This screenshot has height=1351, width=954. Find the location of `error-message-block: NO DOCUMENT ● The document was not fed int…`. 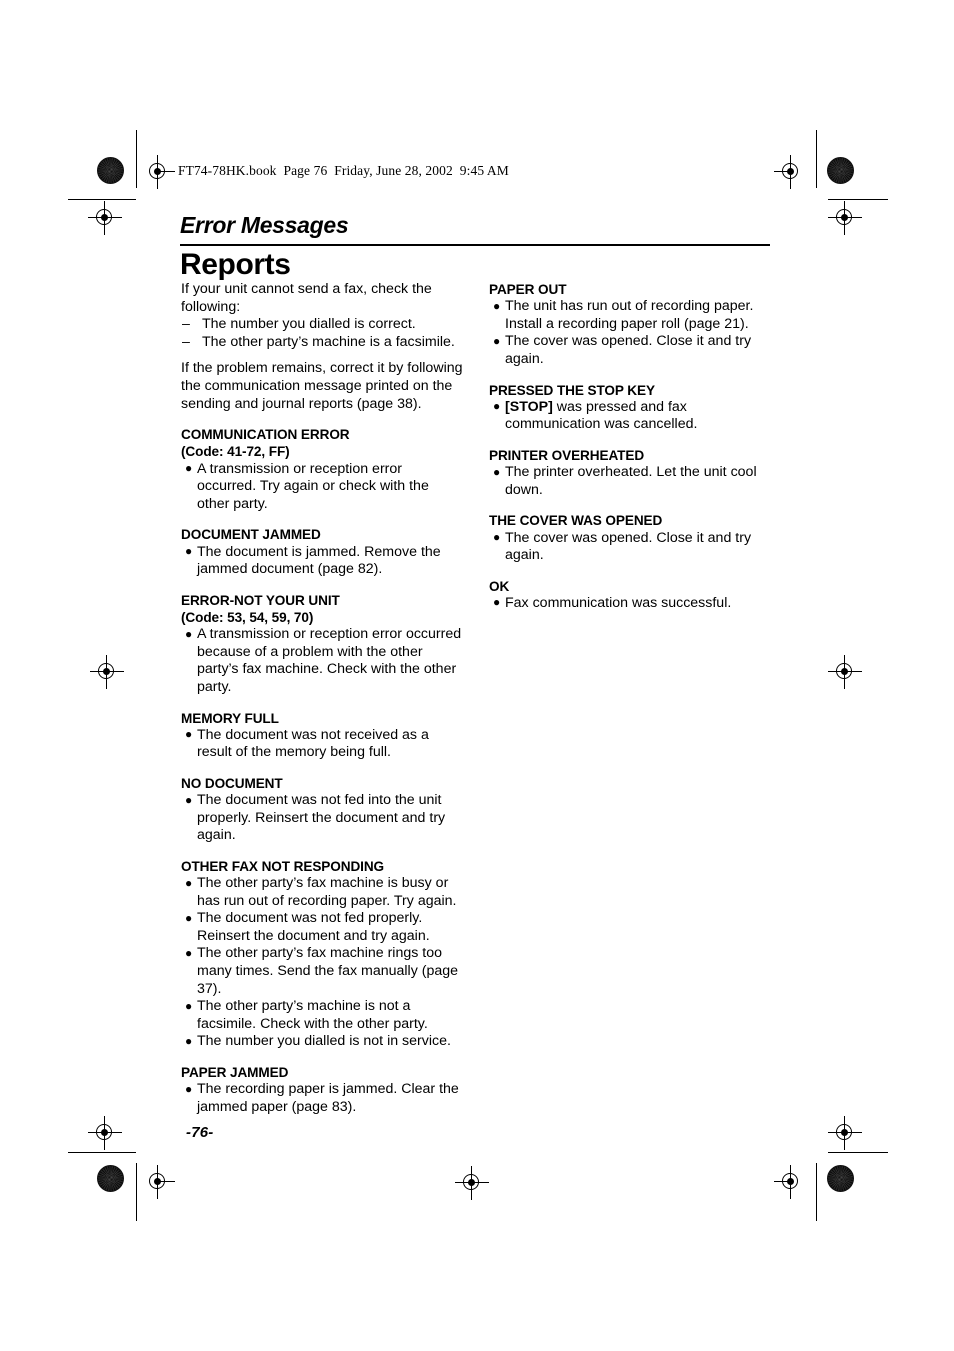

error-message-block: NO DOCUMENT ● The document was not fed int… is located at coordinates (323, 810).